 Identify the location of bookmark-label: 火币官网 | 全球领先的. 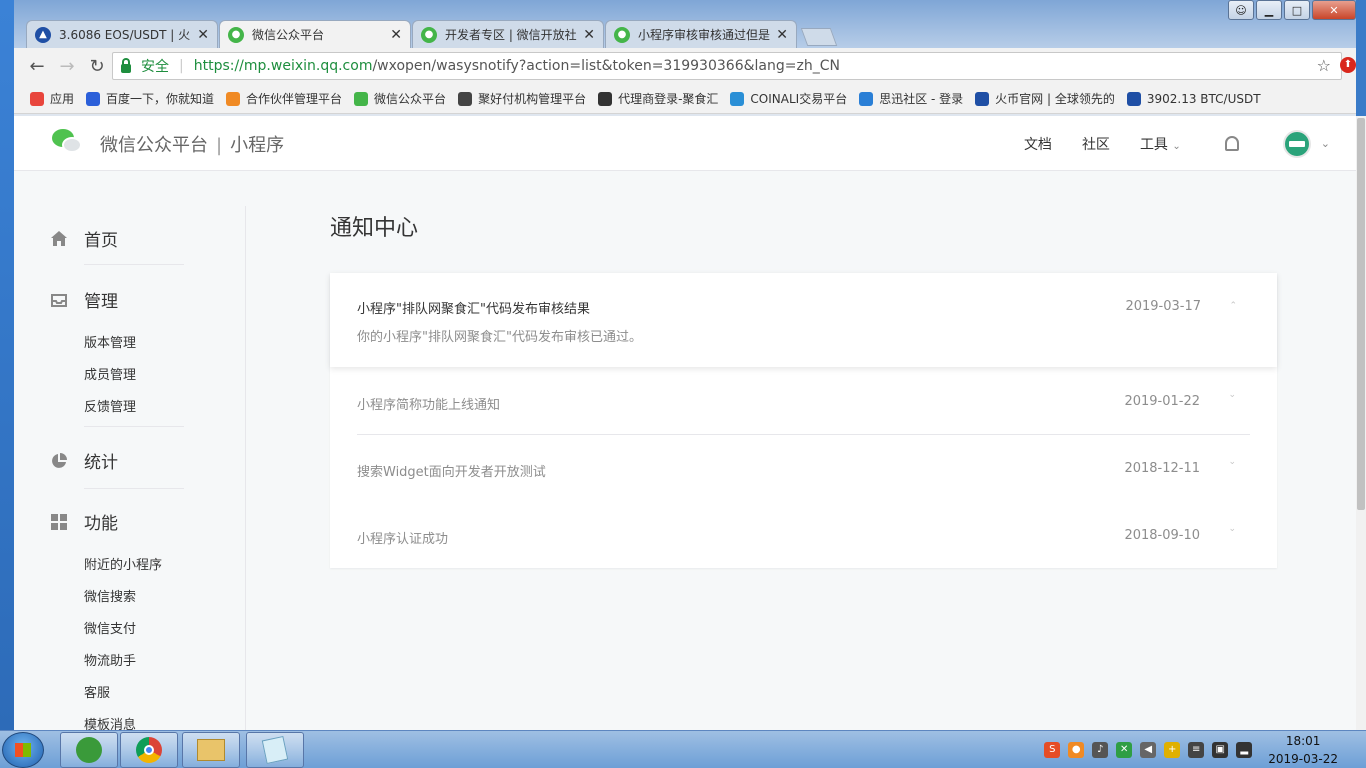
(1055, 99).